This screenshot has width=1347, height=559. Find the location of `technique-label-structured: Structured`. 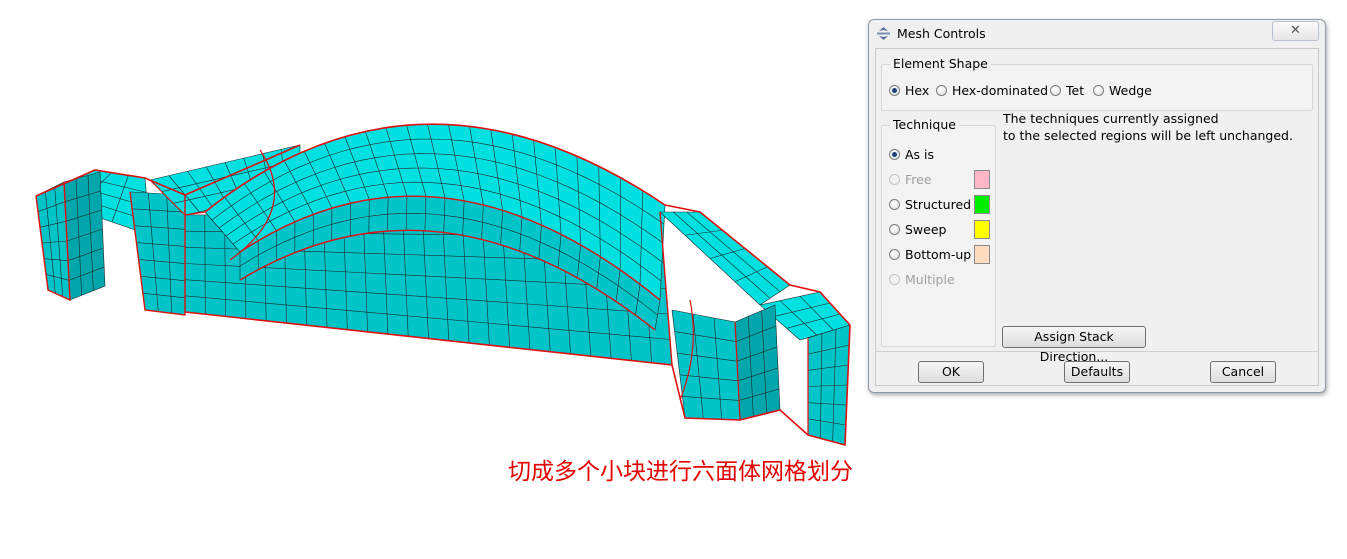

technique-label-structured: Structured is located at coordinates (938, 204).